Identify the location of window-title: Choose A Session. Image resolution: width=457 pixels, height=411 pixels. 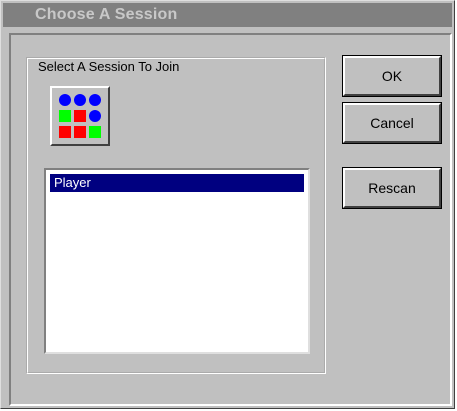
(106, 14).